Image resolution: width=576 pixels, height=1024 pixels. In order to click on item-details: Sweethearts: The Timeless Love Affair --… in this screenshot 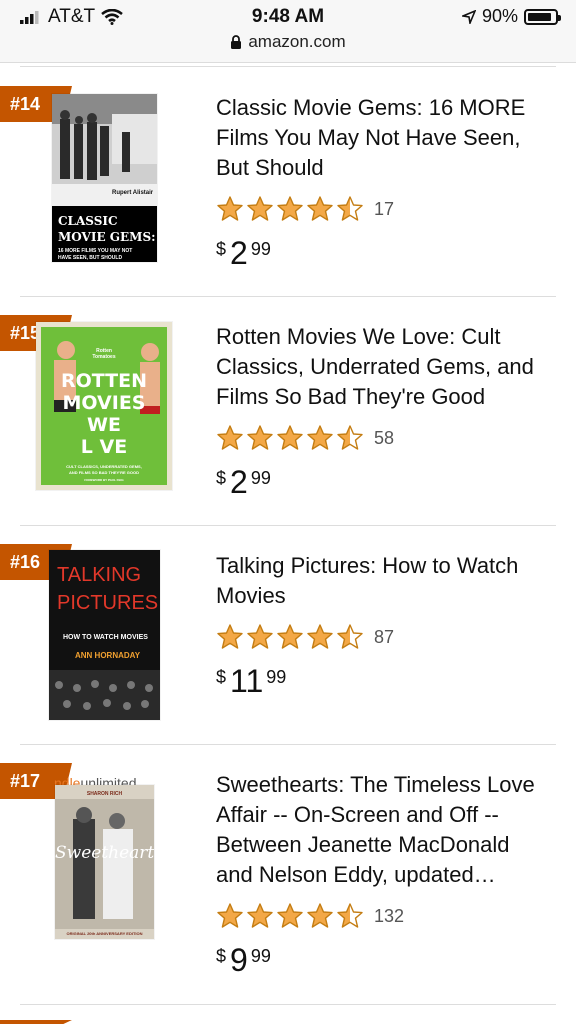, I will do `click(381, 873)`.